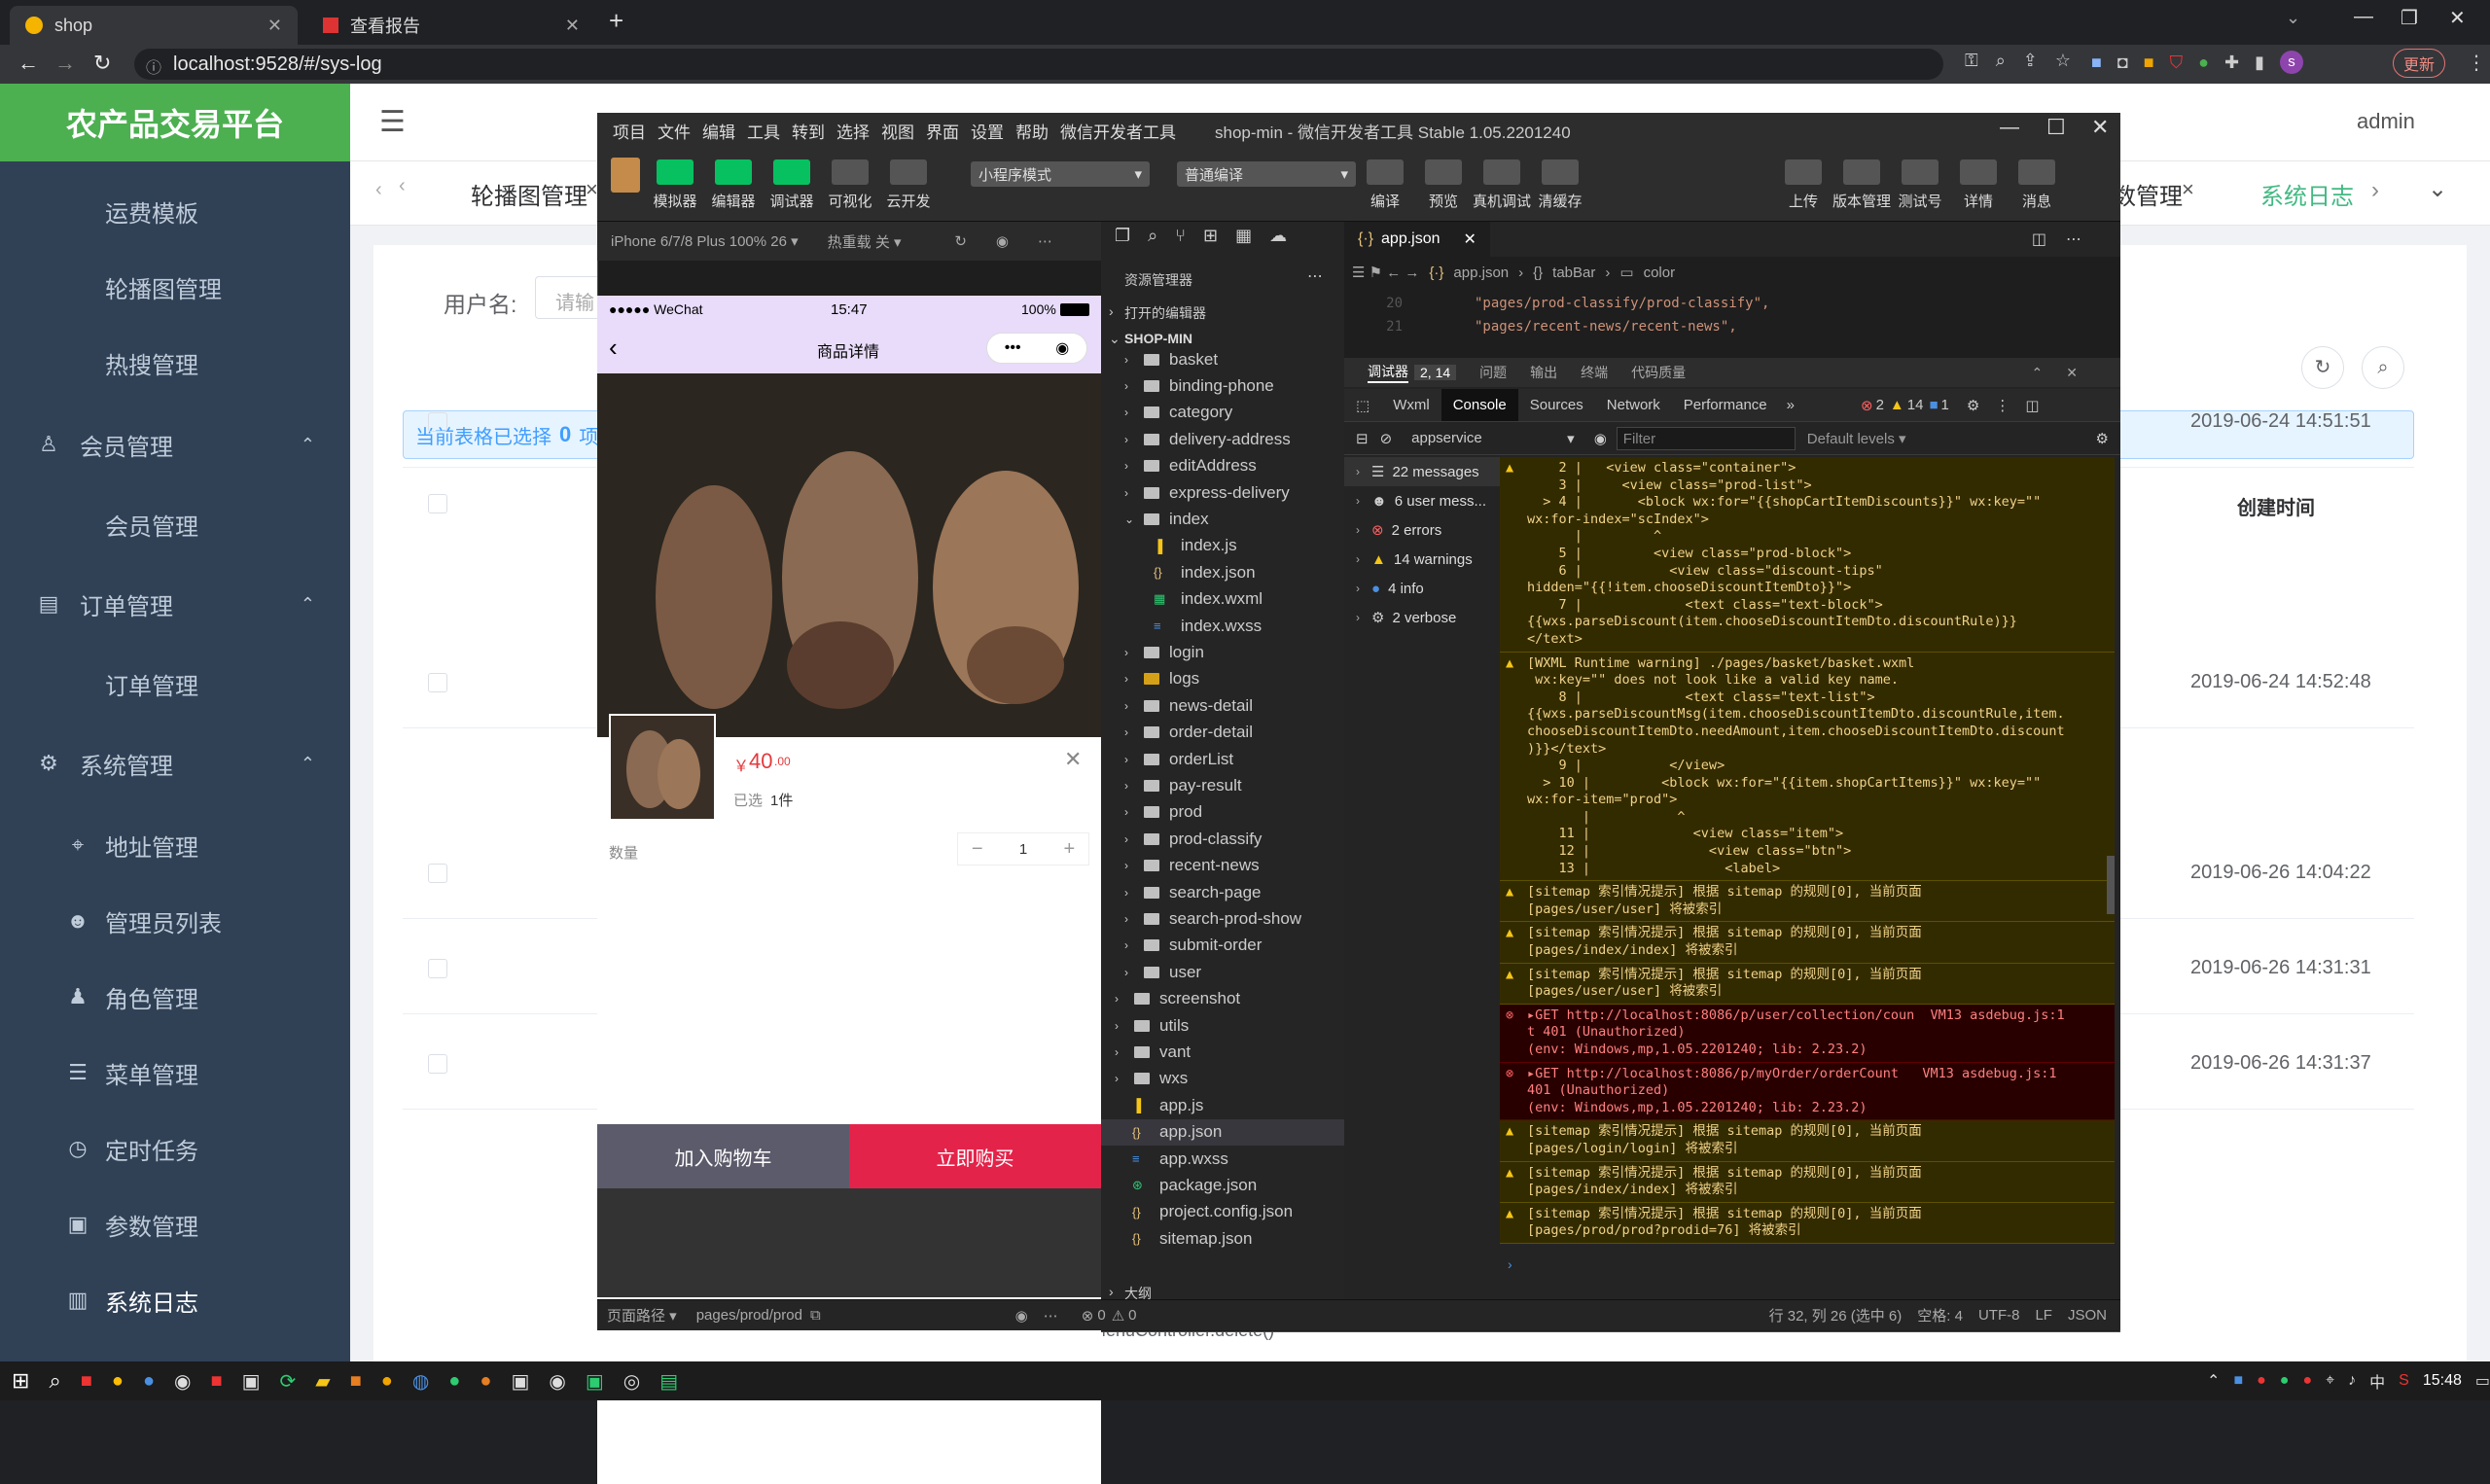 The image size is (2490, 1484). What do you see at coordinates (1222, 413) in the screenshot?
I see `file-tree-item: › category` at bounding box center [1222, 413].